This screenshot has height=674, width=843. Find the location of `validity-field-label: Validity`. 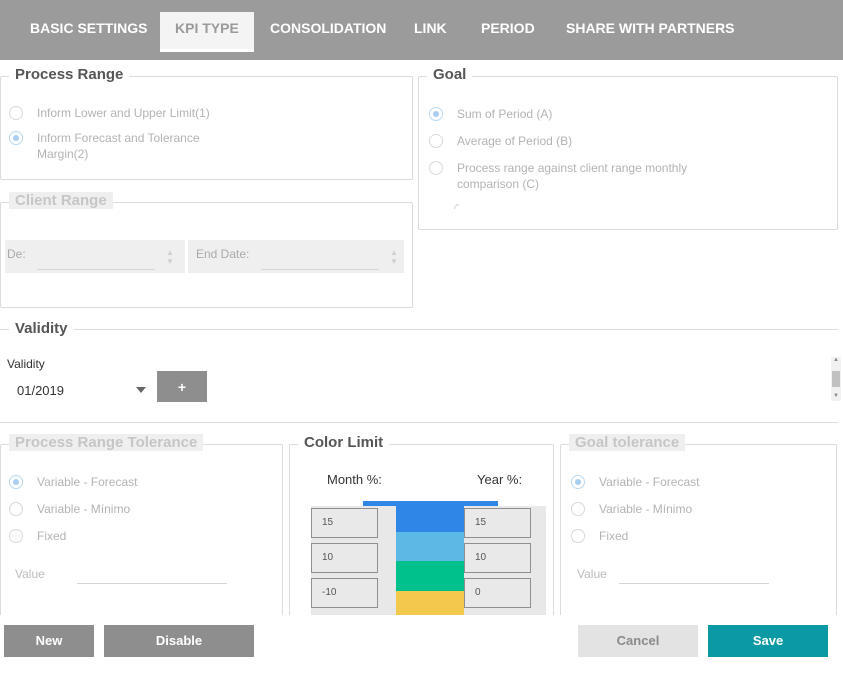

validity-field-label: Validity is located at coordinates (26, 364).